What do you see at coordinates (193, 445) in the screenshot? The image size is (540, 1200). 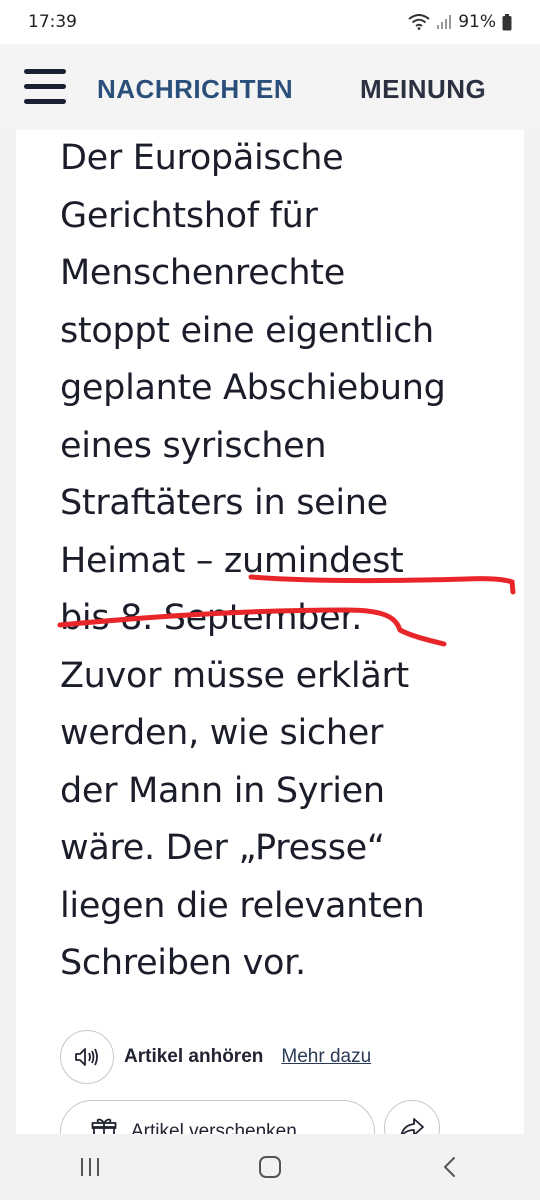 I see `lead-line: eines syrischen` at bounding box center [193, 445].